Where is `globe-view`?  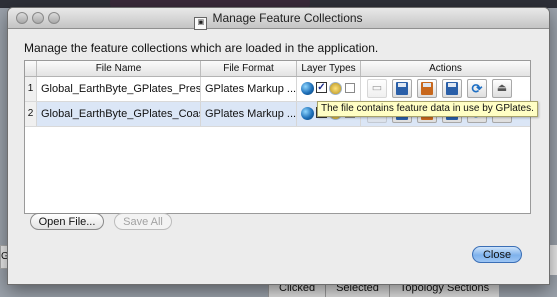 globe-view is located at coordinates (210, 4).